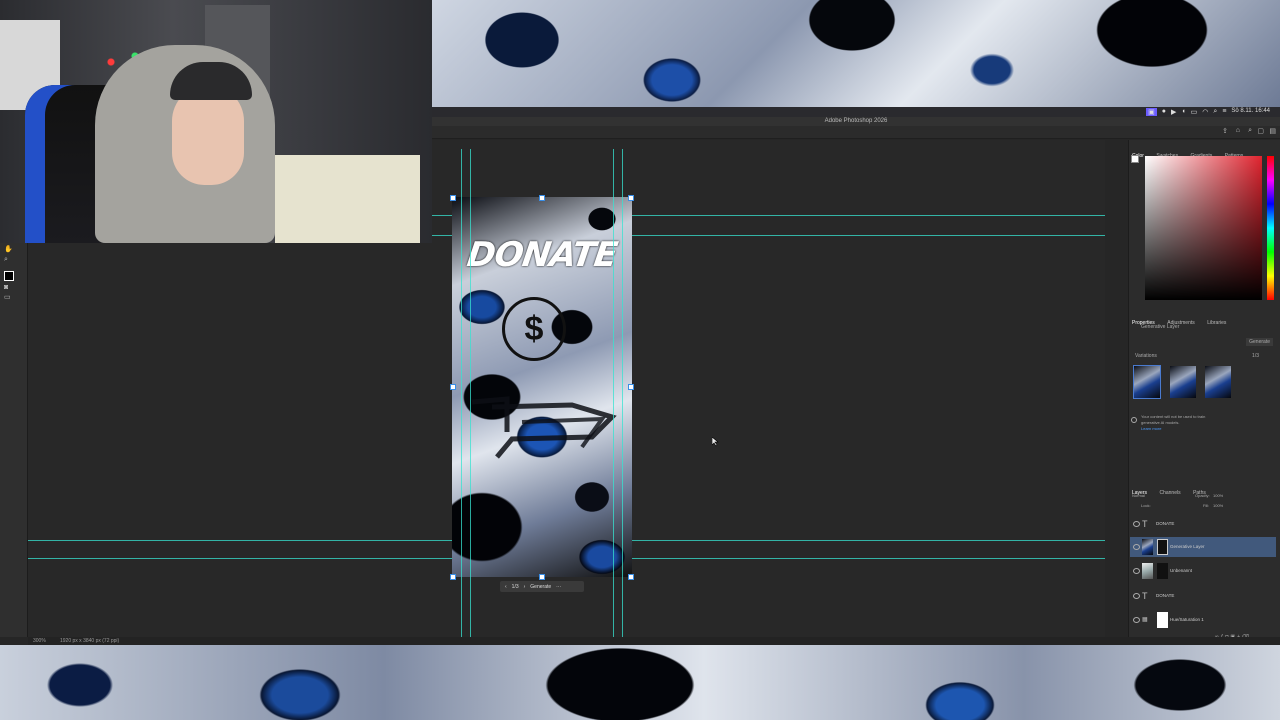  Describe the element at coordinates (1218, 495) in the screenshot. I see `opacity-input: 100%` at that location.